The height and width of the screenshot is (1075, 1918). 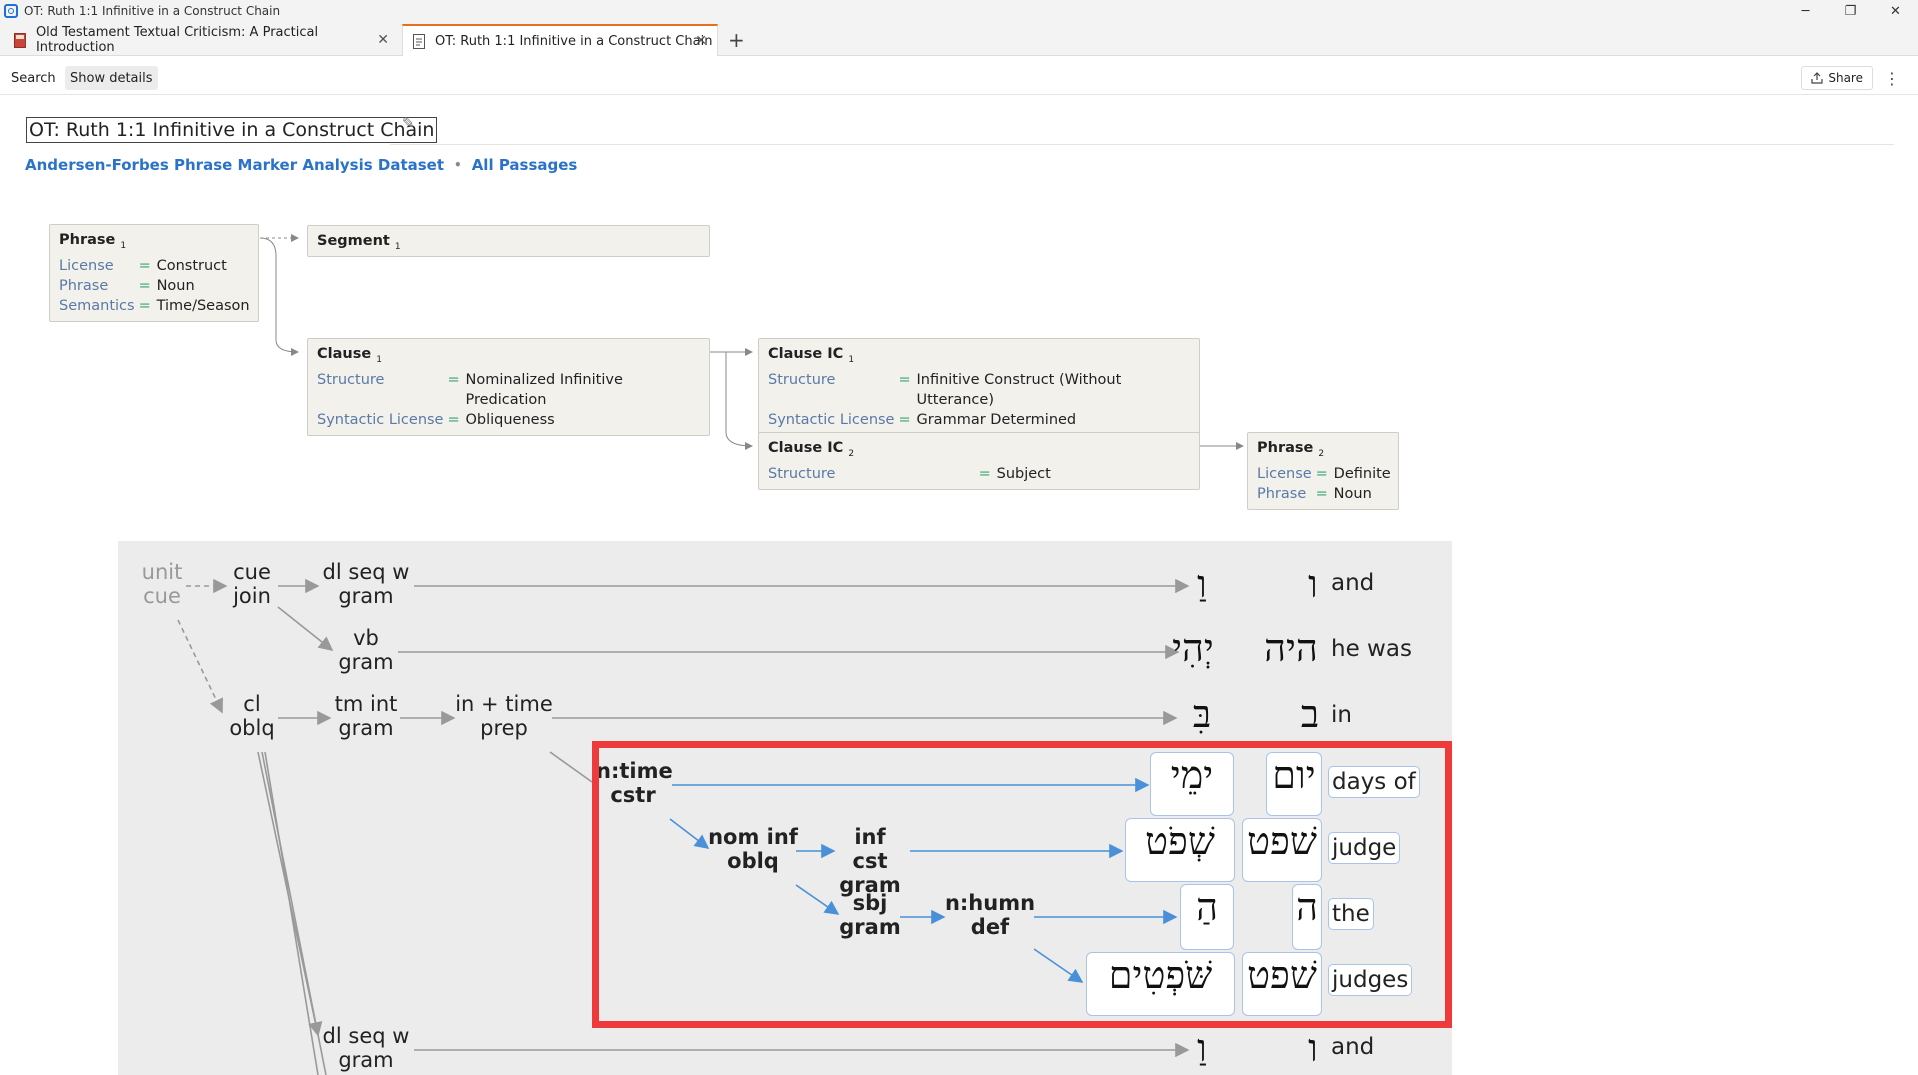 I want to click on label-line: join, so click(x=252, y=596).